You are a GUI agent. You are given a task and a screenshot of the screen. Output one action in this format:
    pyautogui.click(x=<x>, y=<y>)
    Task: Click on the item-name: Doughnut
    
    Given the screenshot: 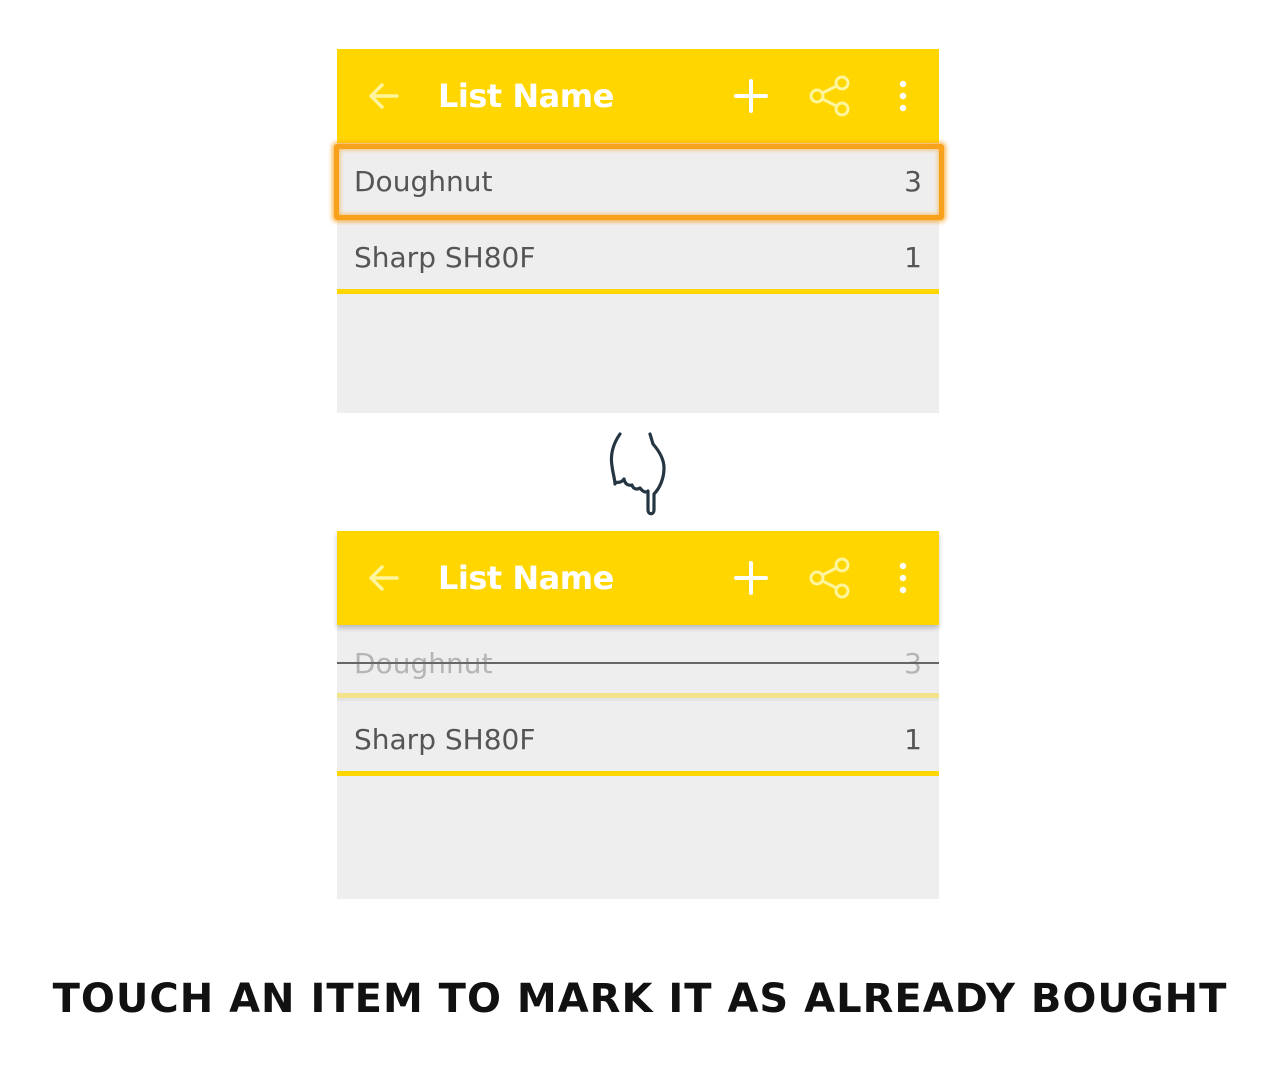 What is the action you would take?
    pyautogui.click(x=423, y=663)
    